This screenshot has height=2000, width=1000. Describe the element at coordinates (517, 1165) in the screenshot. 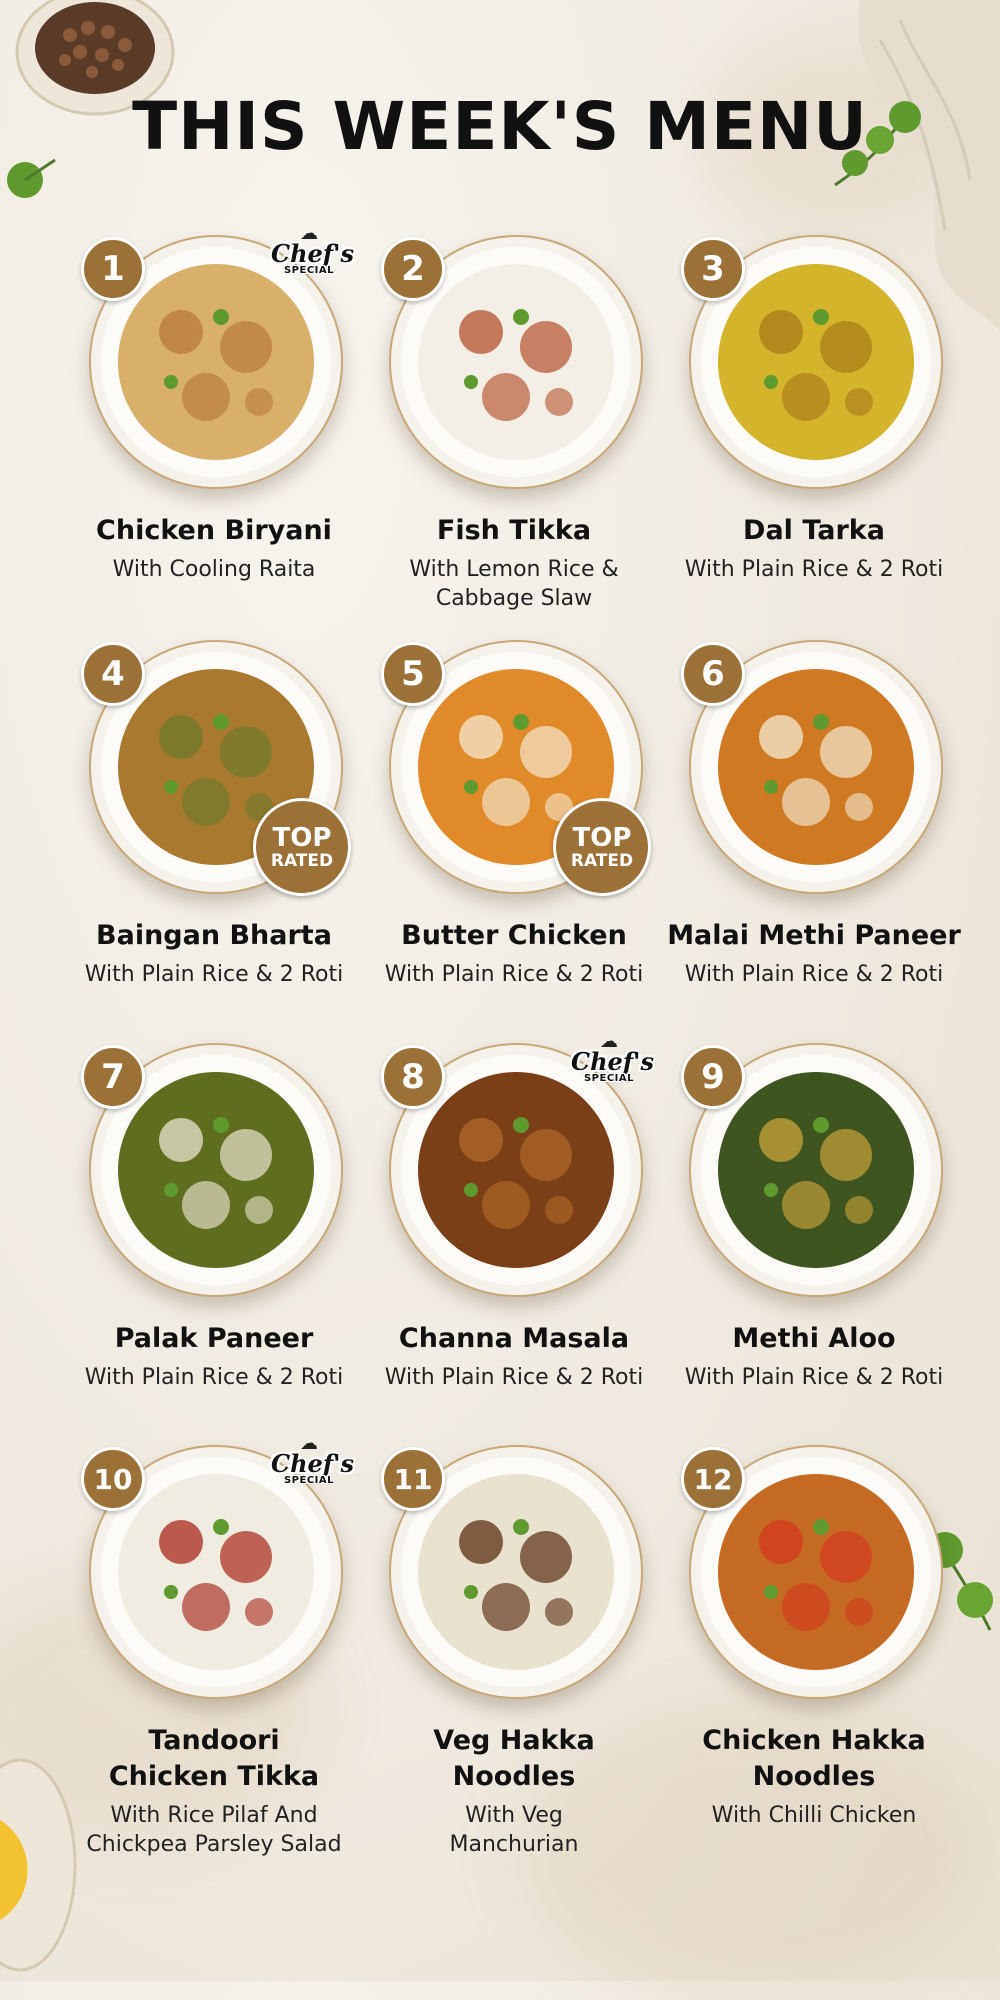

I see `dish-plate: 8 ☁ Chef's SPECIAL` at that location.